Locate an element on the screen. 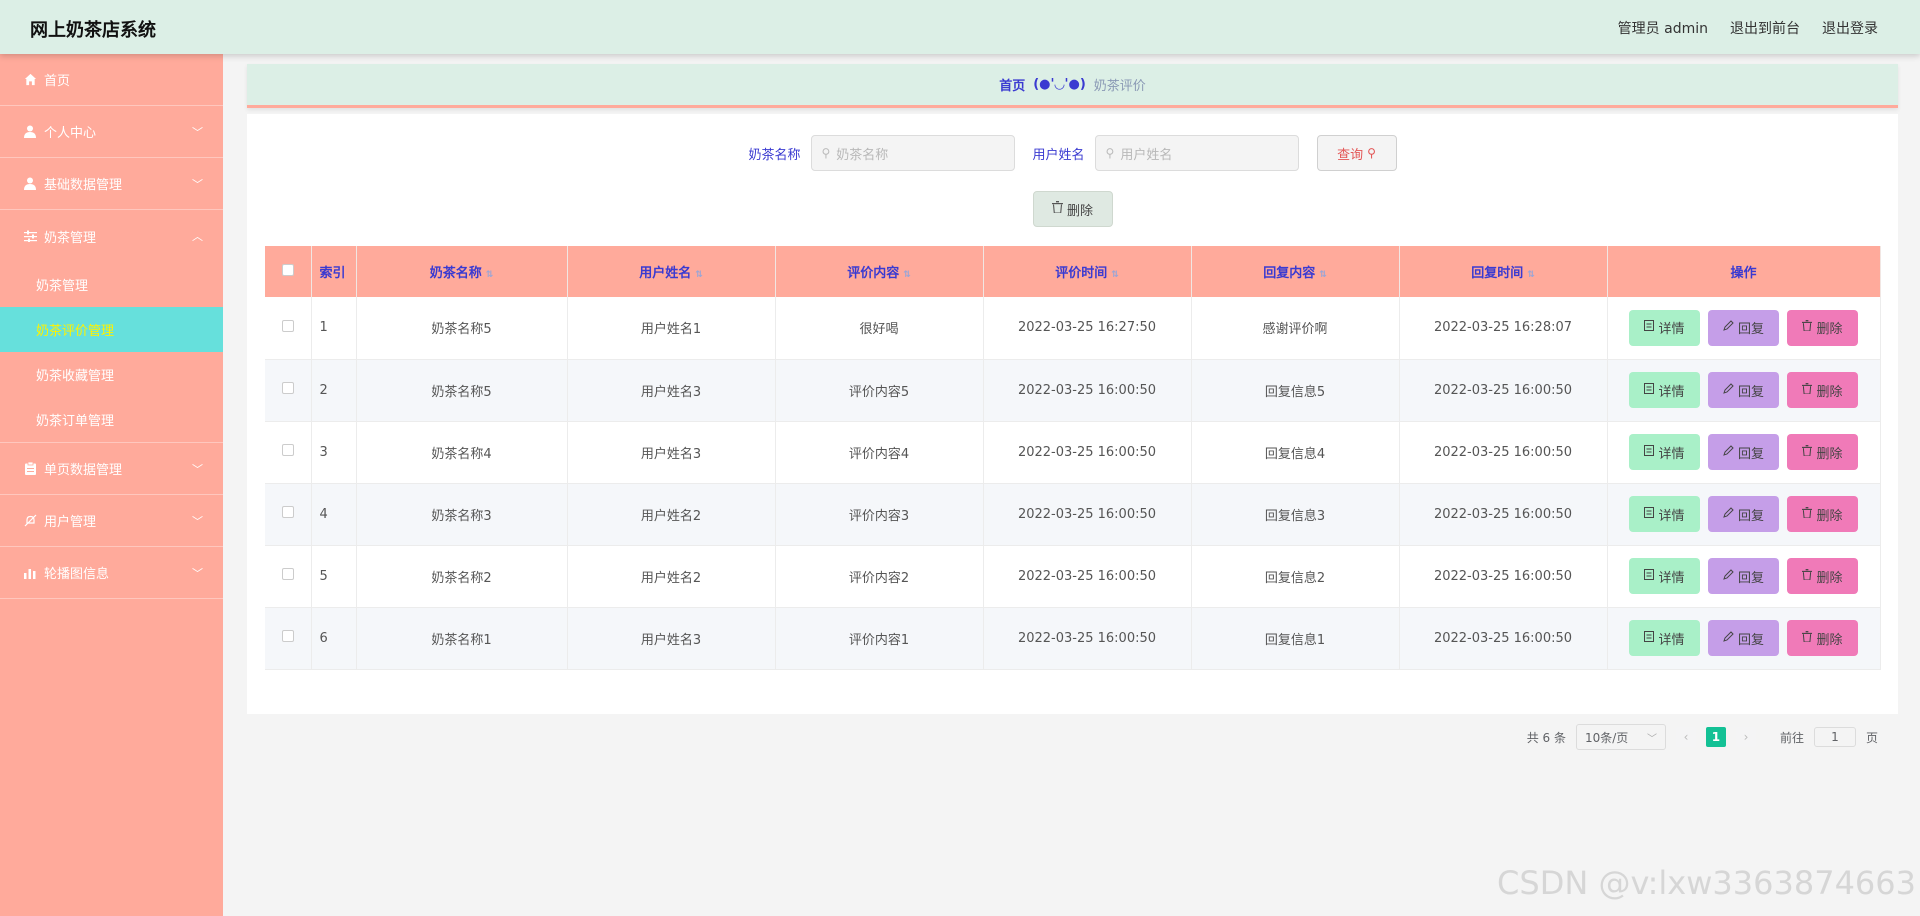 The width and height of the screenshot is (1920, 916). cell-milk-tea-name: 奶茶名称2 is located at coordinates (462, 576).